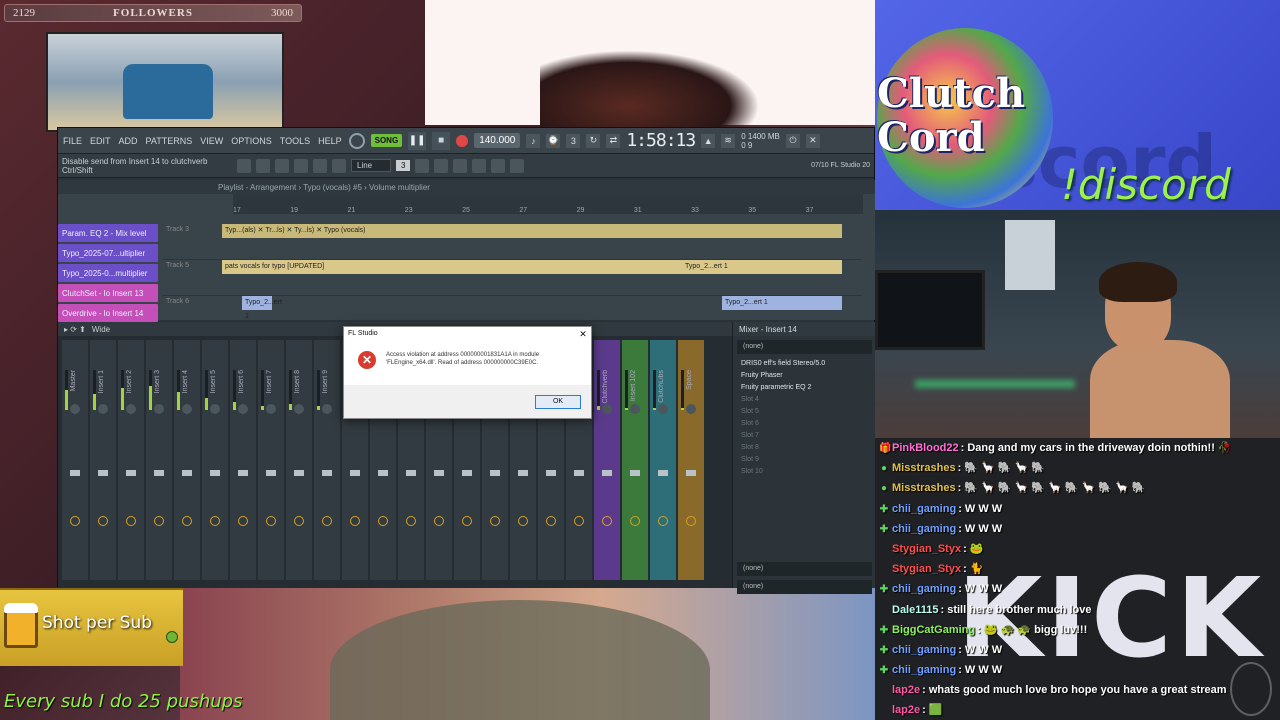 The width and height of the screenshot is (1280, 720). Describe the element at coordinates (452, 267) in the screenshot. I see `audio-clip: pats vocals for typo [UPDATED]` at that location.